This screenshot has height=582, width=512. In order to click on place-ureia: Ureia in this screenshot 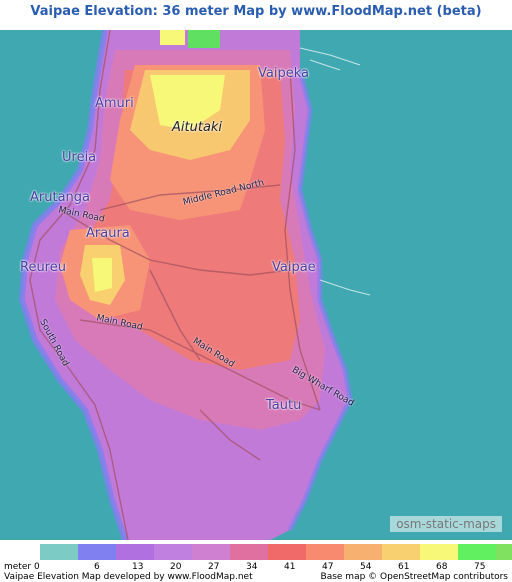, I will do `click(79, 157)`.